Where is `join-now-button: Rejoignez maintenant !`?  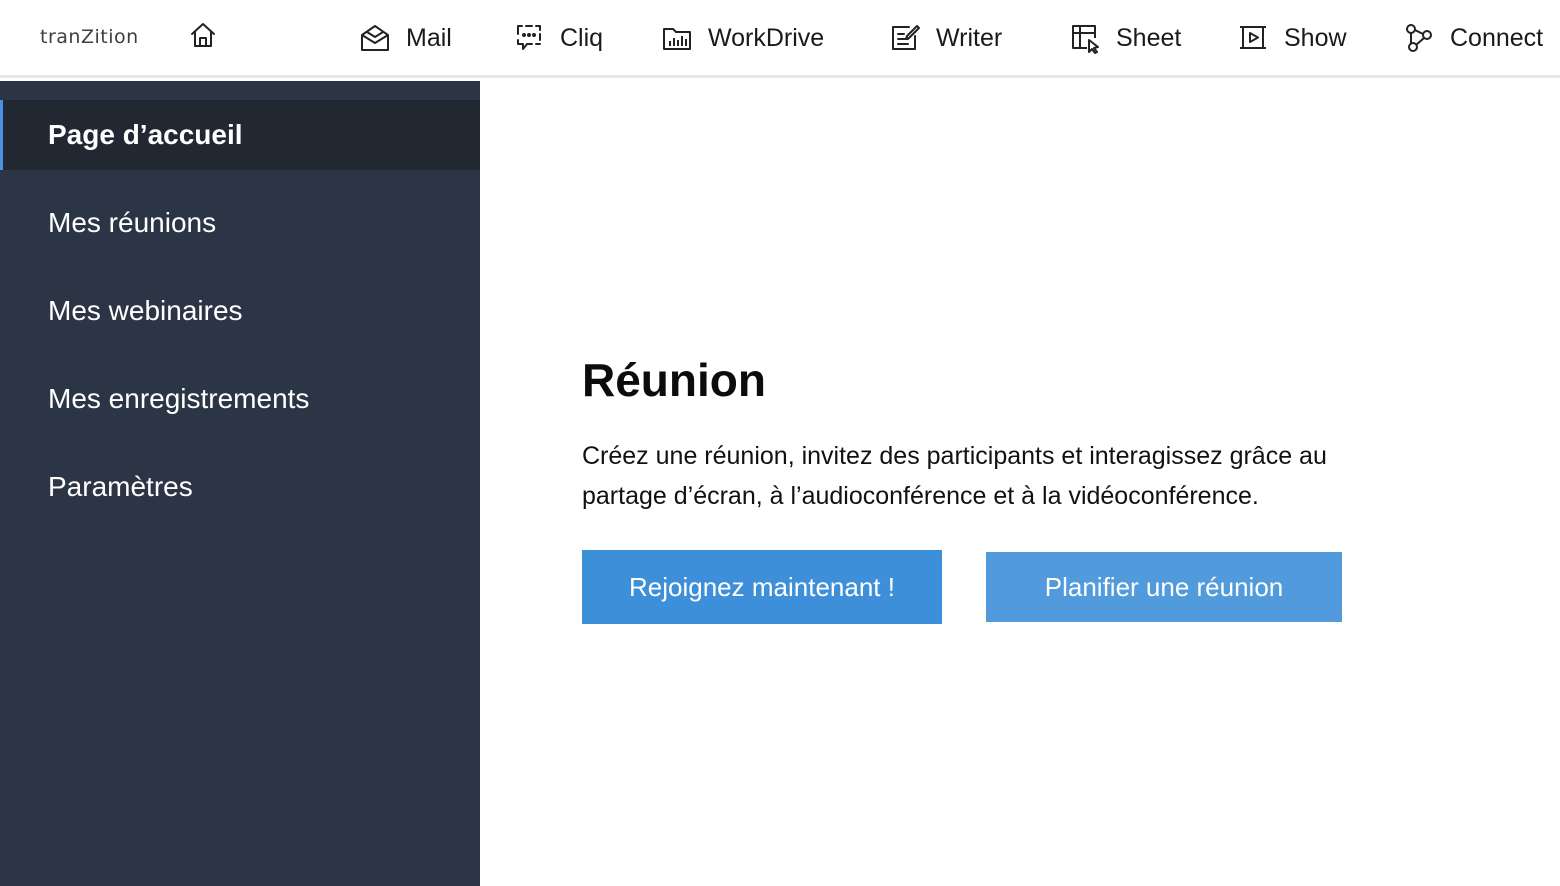
join-now-button: Rejoignez maintenant ! is located at coordinates (762, 587).